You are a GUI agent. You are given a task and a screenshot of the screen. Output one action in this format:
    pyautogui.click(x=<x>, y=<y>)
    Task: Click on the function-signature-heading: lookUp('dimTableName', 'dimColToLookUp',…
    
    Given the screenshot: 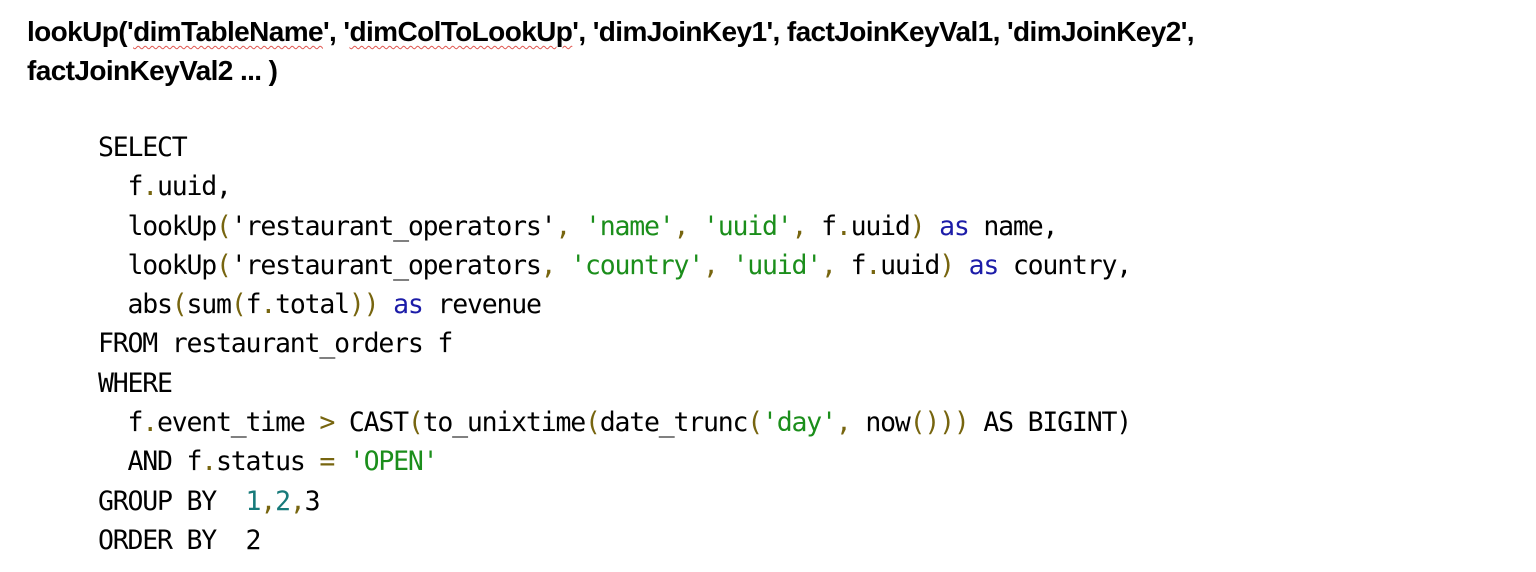 What is the action you would take?
    pyautogui.click(x=767, y=51)
    